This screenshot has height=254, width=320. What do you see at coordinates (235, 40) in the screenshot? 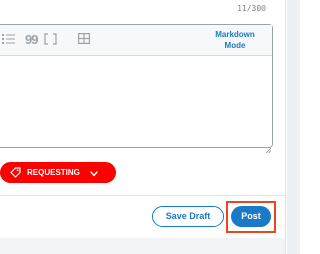
I see `markdown-mode-toggle: Markdown Mode` at bounding box center [235, 40].